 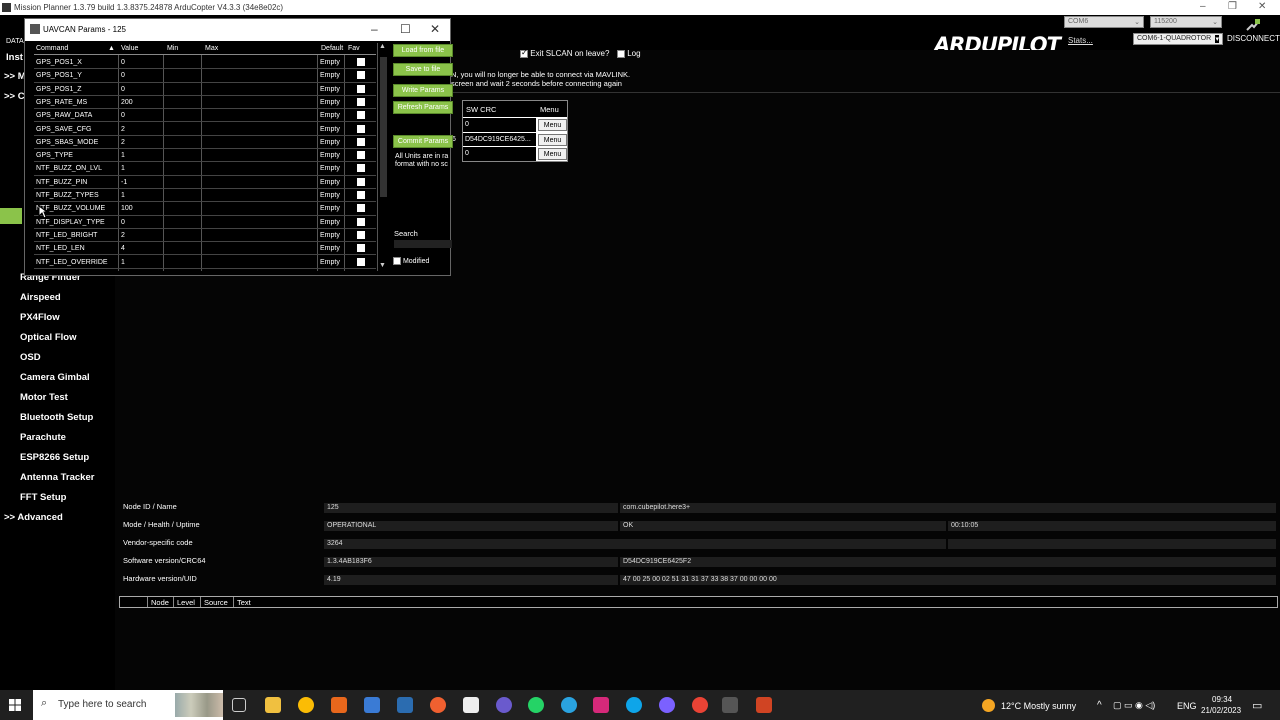 What do you see at coordinates (405, 29) in the screenshot?
I see `maximize-icon: ☐` at bounding box center [405, 29].